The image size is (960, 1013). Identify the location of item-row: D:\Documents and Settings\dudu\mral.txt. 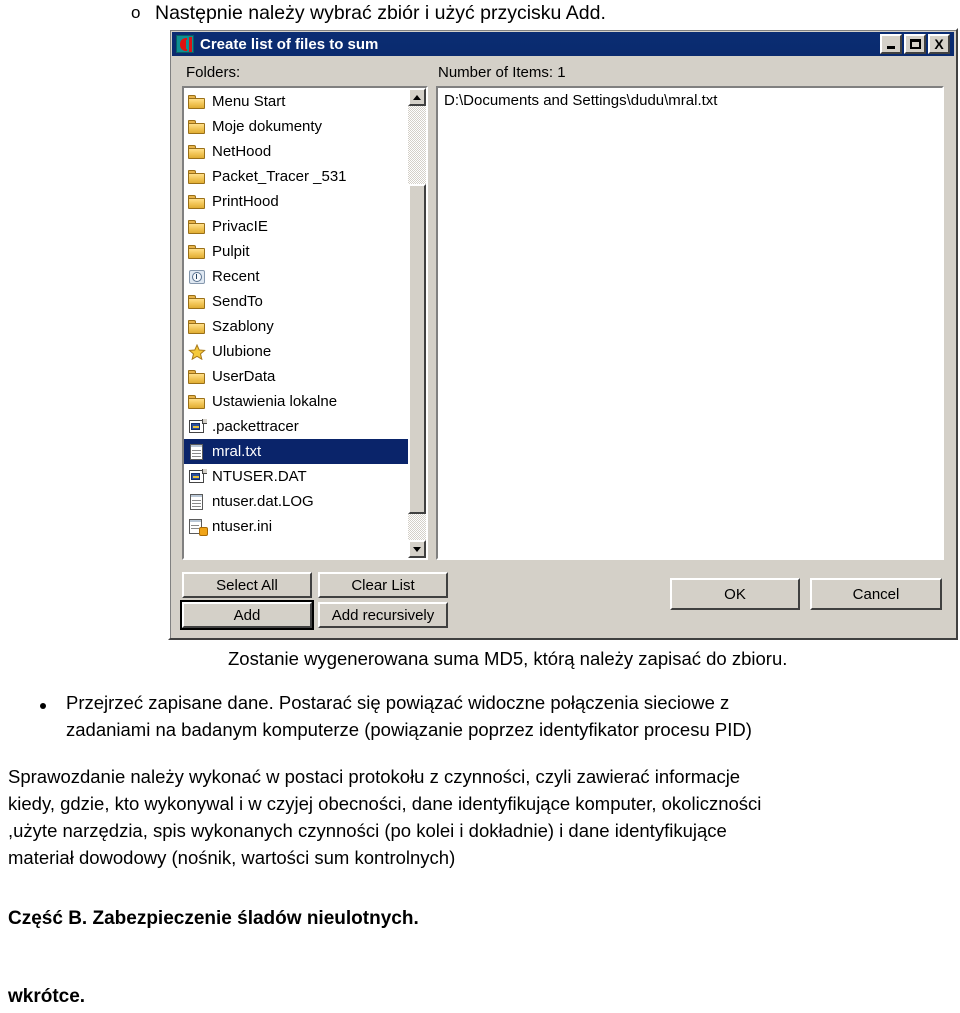
(690, 100).